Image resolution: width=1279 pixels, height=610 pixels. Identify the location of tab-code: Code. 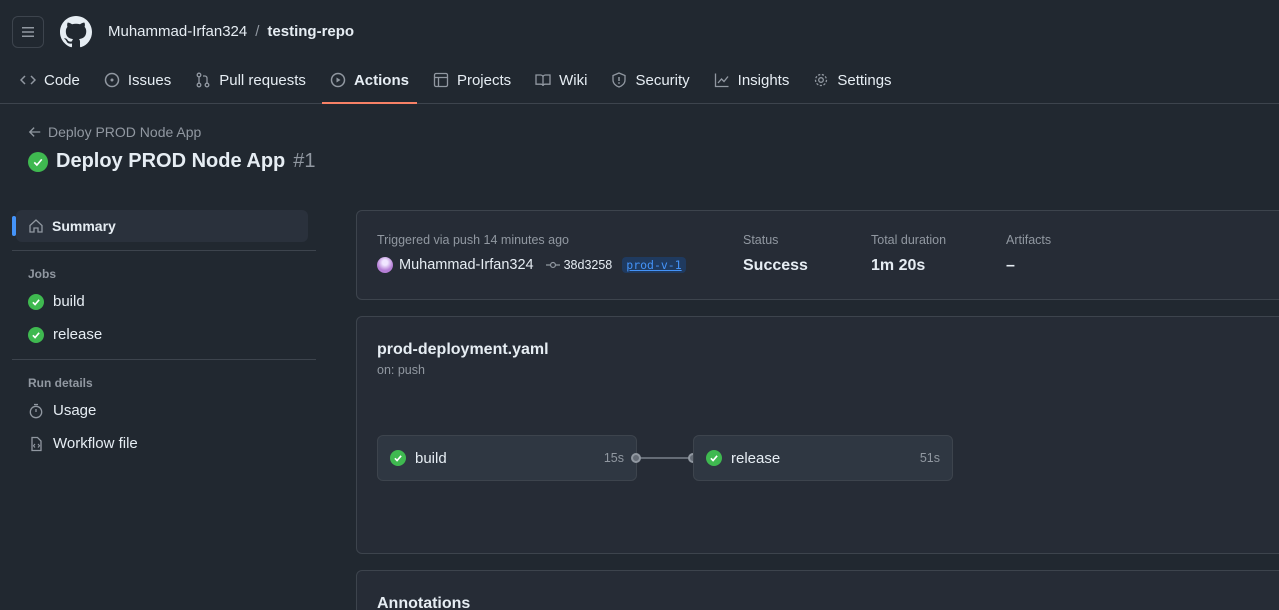
(50, 80).